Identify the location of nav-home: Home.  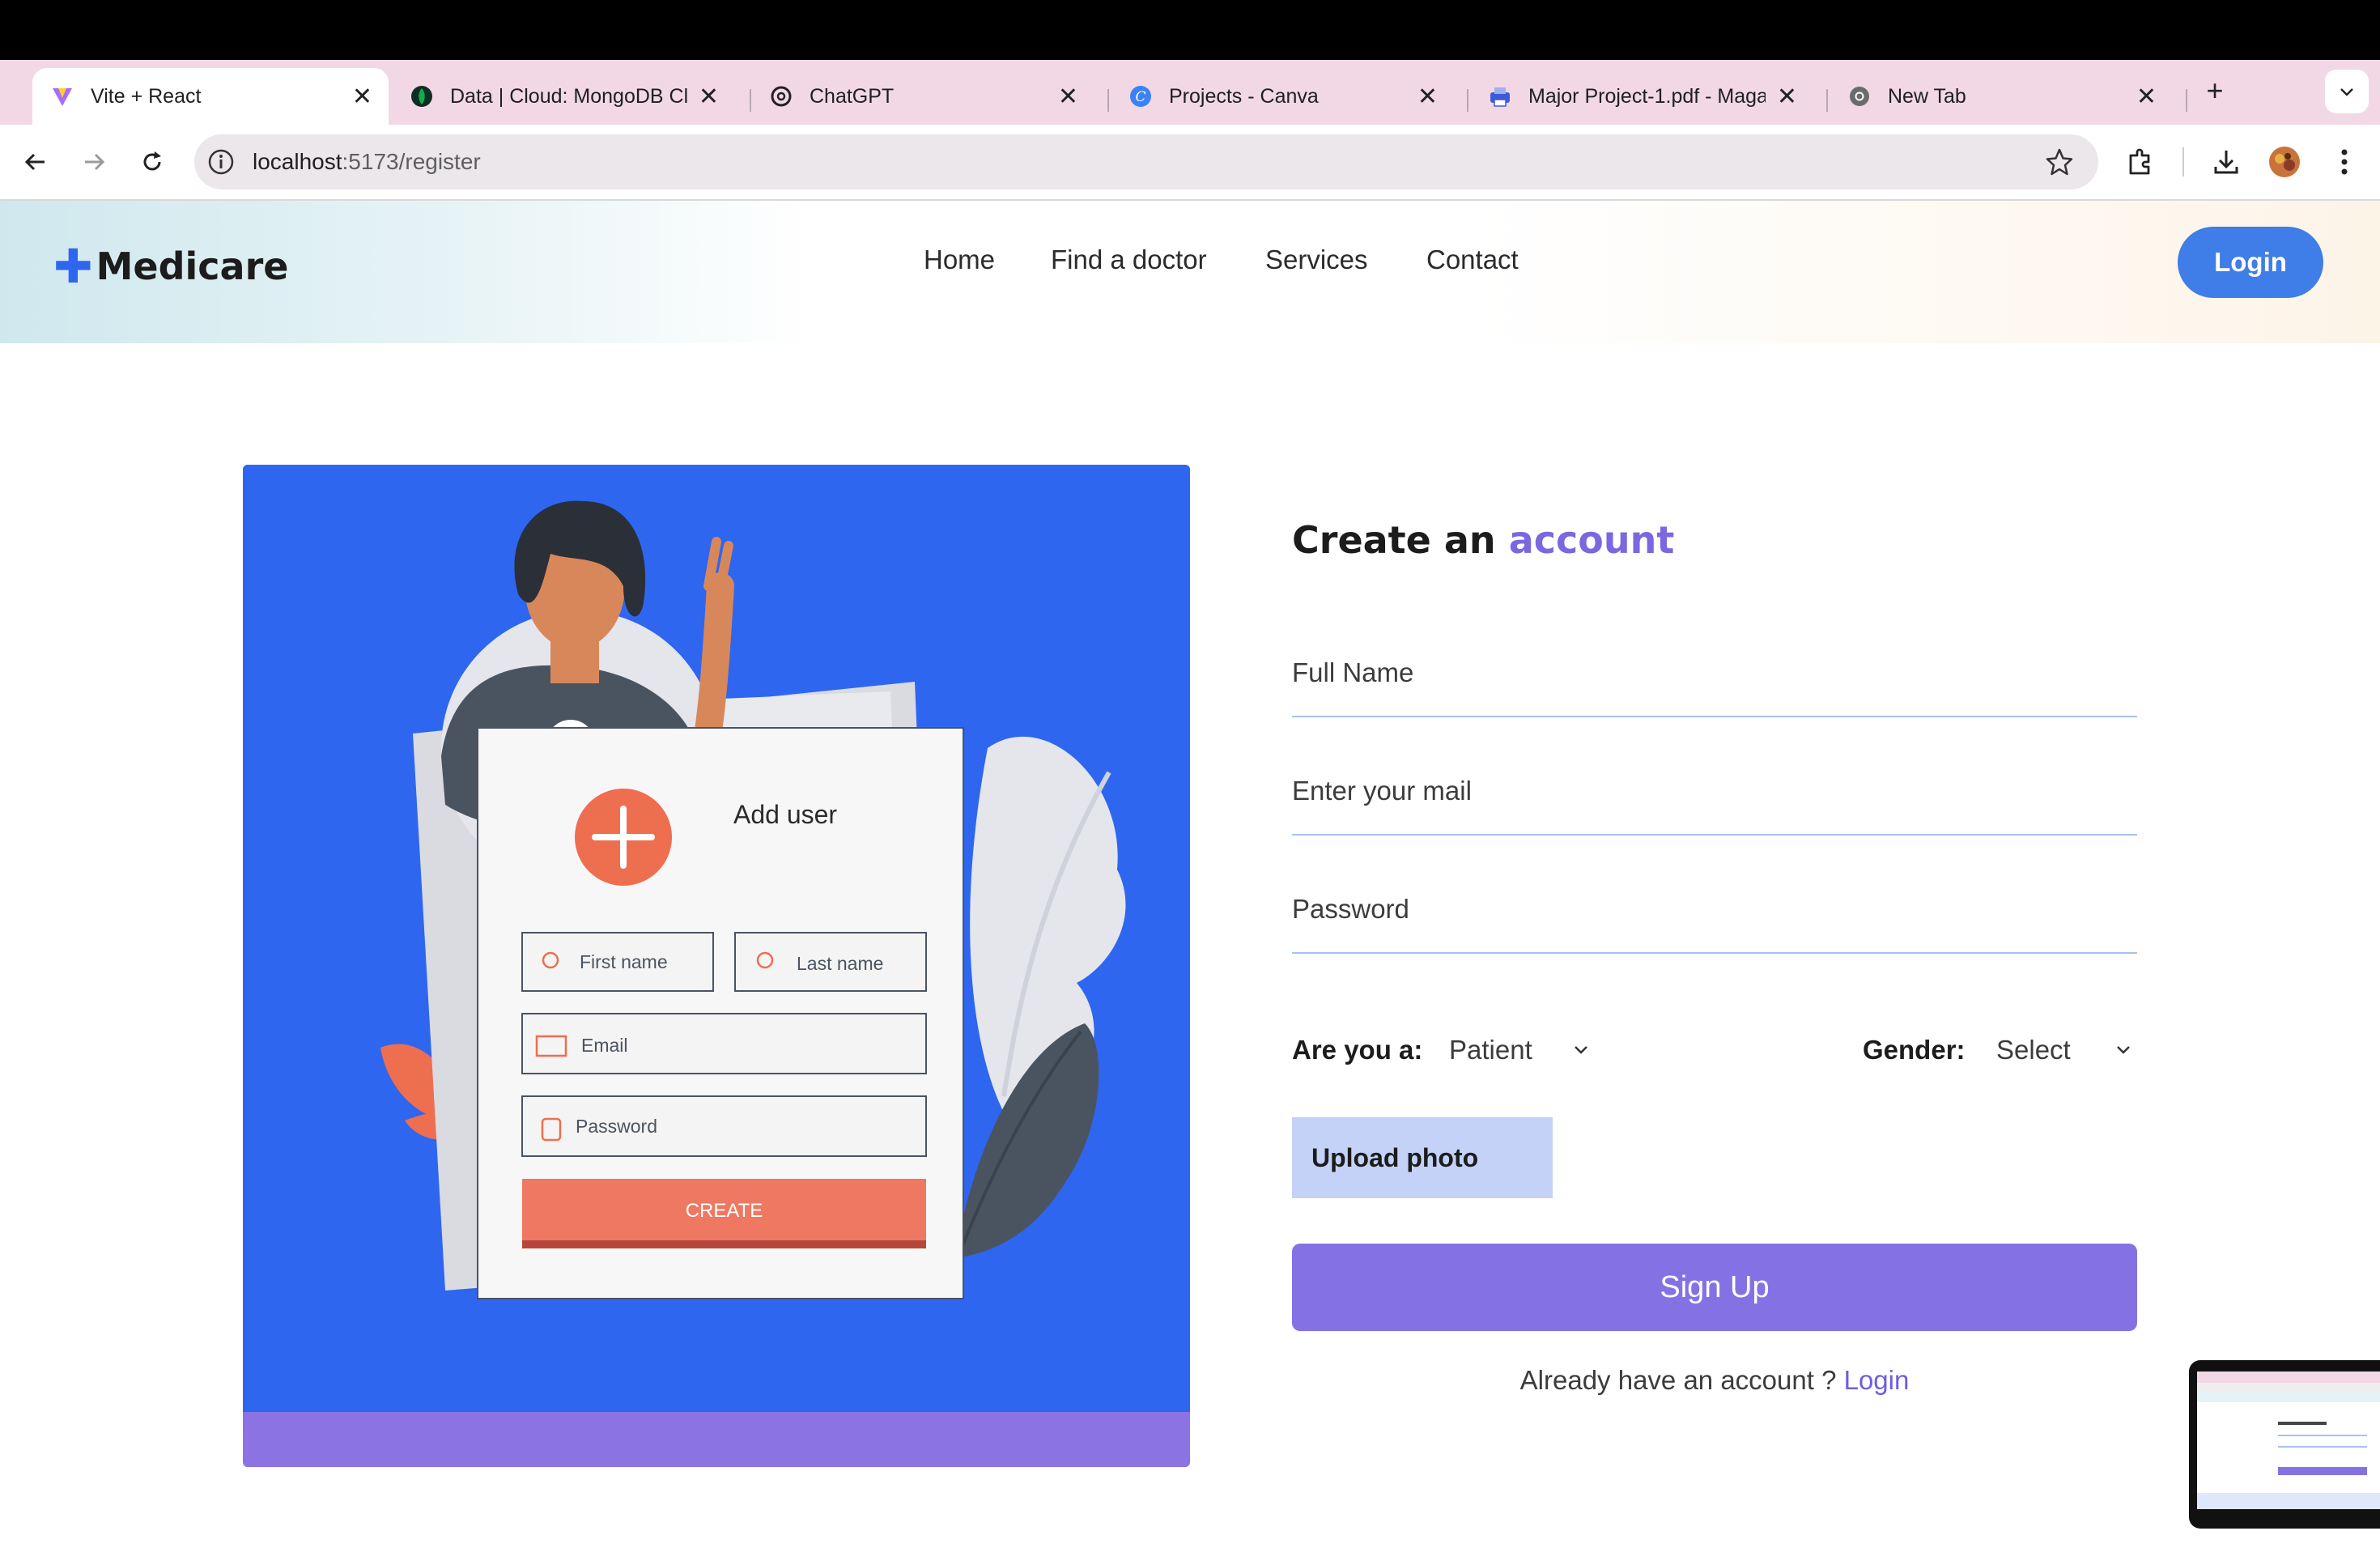
(959, 260).